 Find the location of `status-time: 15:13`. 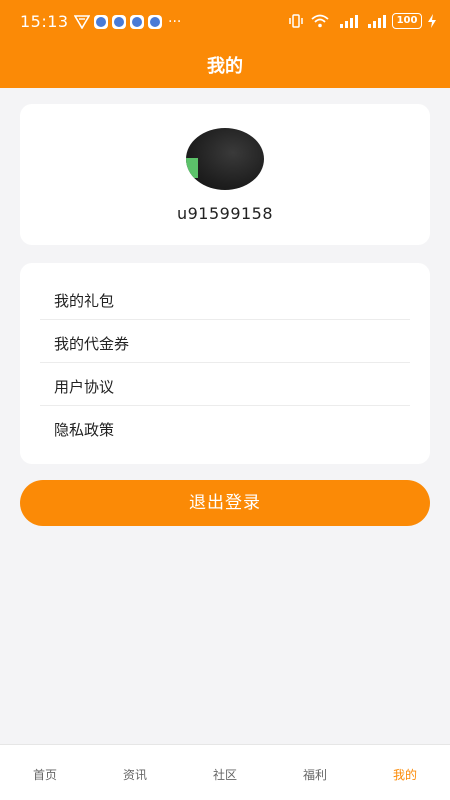

status-time: 15:13 is located at coordinates (44, 21).